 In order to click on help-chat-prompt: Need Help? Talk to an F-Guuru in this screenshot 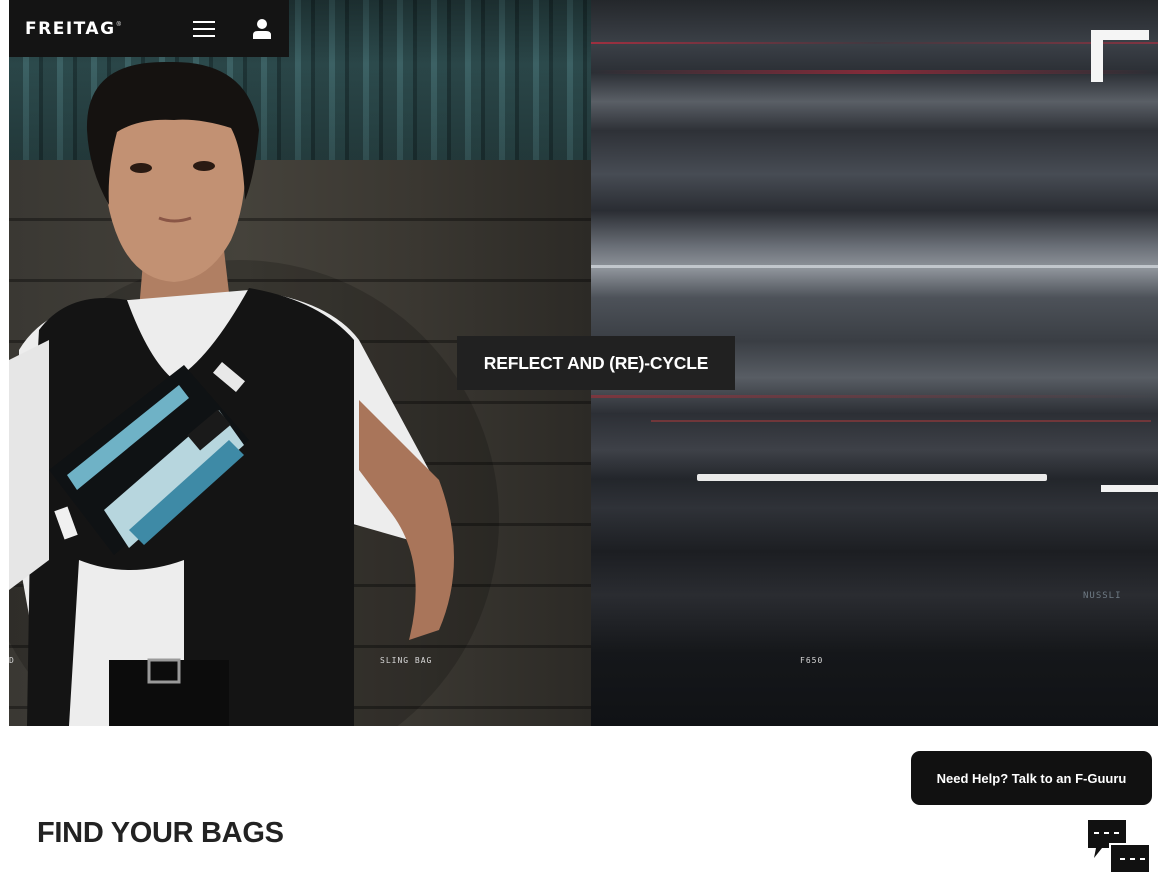, I will do `click(1031, 778)`.